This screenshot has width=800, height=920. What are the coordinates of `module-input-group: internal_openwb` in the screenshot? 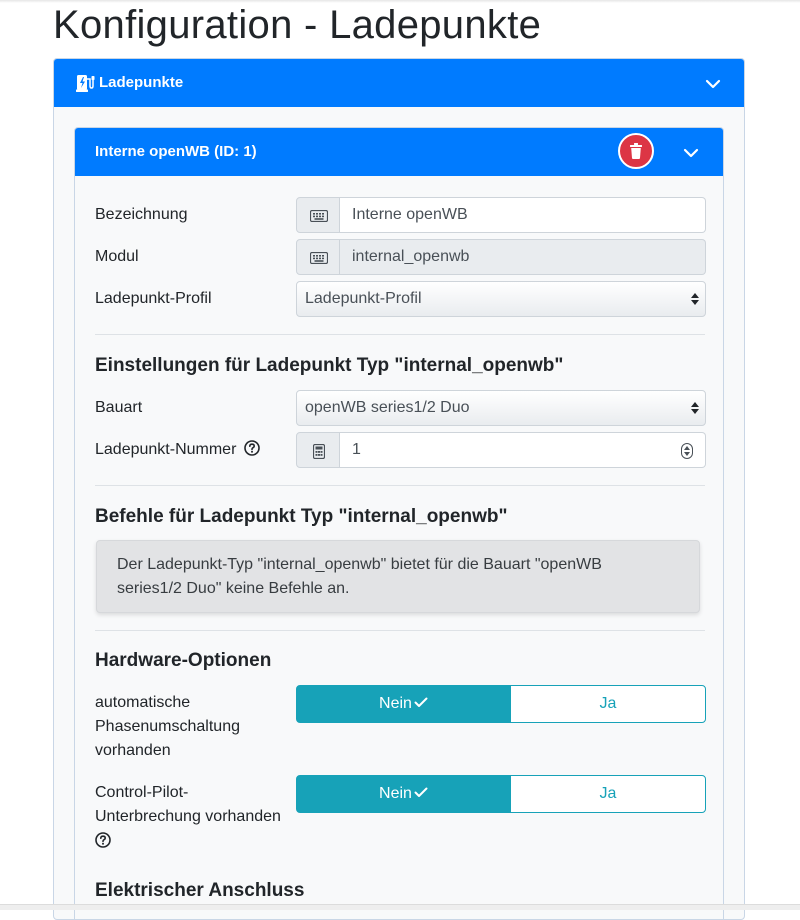 It's located at (501, 257).